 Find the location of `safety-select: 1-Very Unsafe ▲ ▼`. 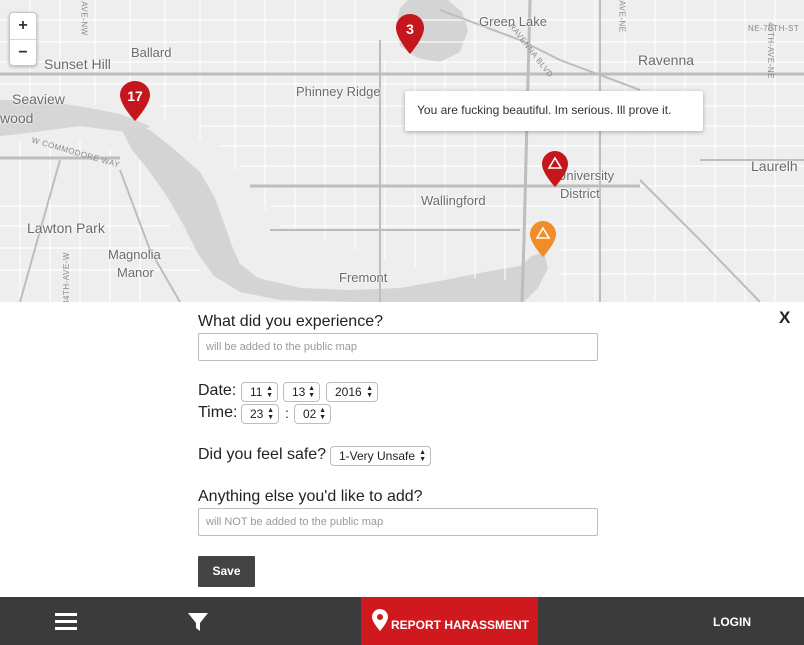

safety-select: 1-Very Unsafe ▲ ▼ is located at coordinates (380, 456).